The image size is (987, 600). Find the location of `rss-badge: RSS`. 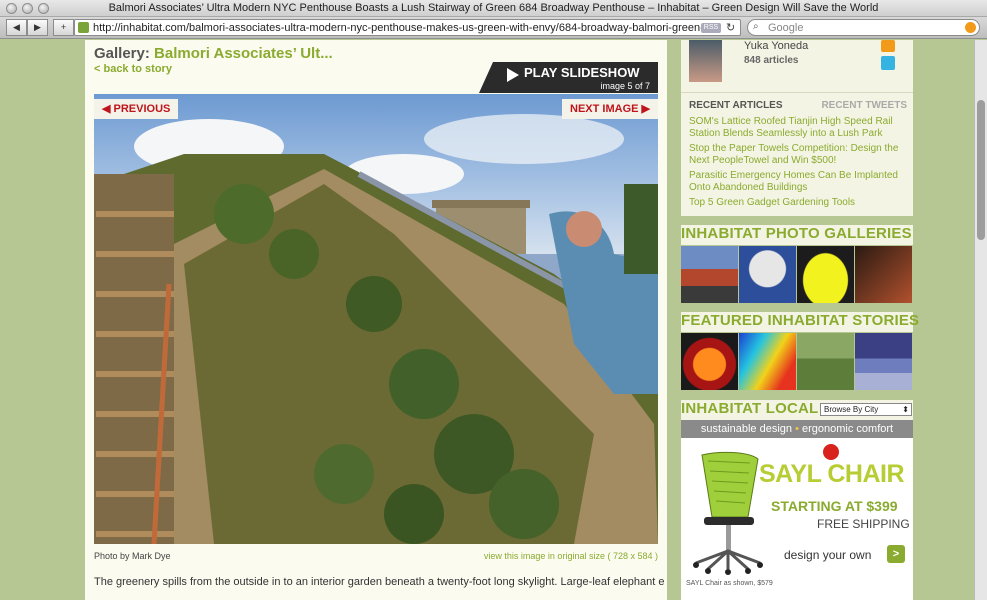

rss-badge: RSS is located at coordinates (711, 28).